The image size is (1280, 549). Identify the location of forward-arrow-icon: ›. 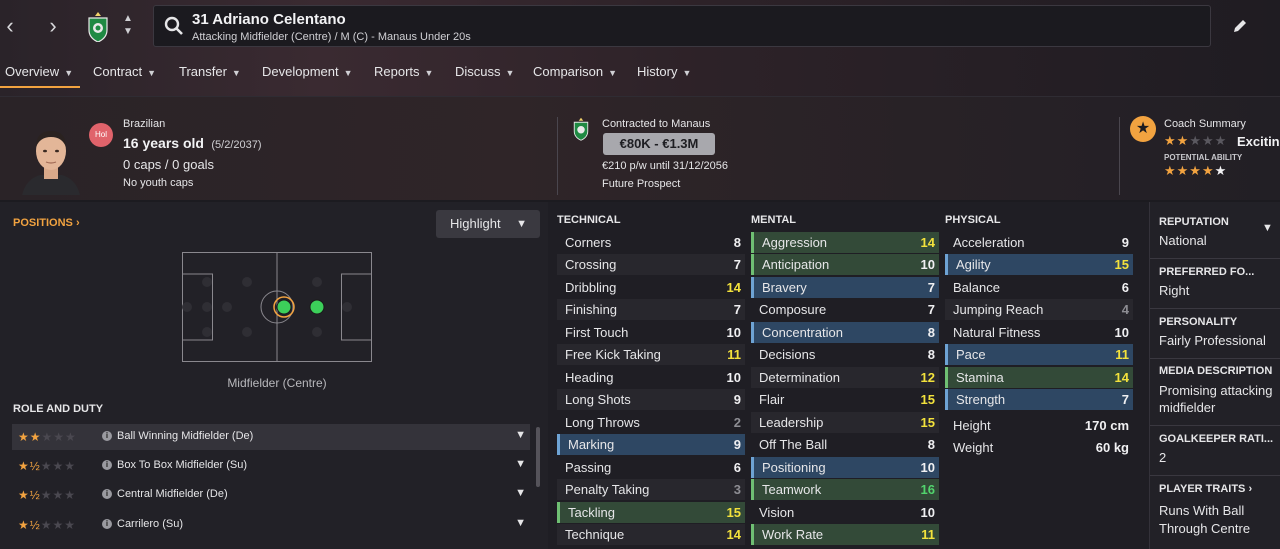
(53, 26).